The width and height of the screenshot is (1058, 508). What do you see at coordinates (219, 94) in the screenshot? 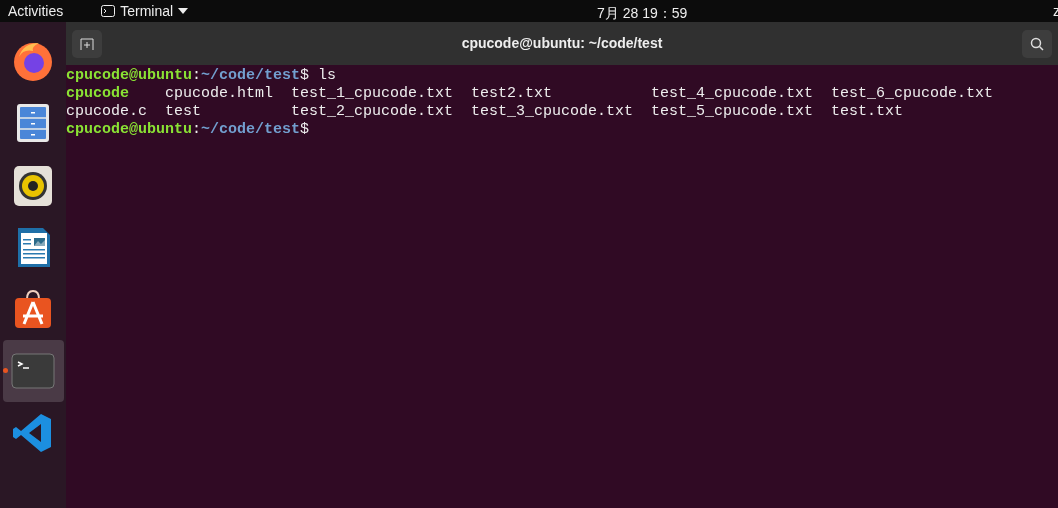
I see `file-name: cpucode.html` at bounding box center [219, 94].